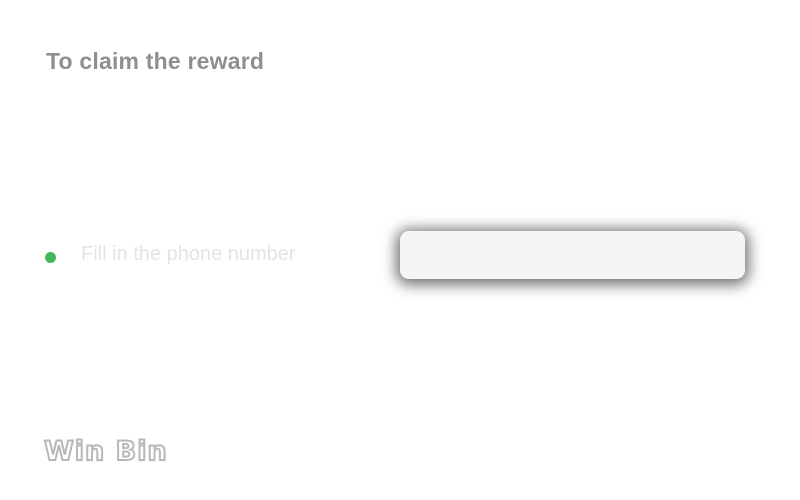 Image resolution: width=800 pixels, height=500 pixels. What do you see at coordinates (155, 61) in the screenshot?
I see `page-title: To claim the reward` at bounding box center [155, 61].